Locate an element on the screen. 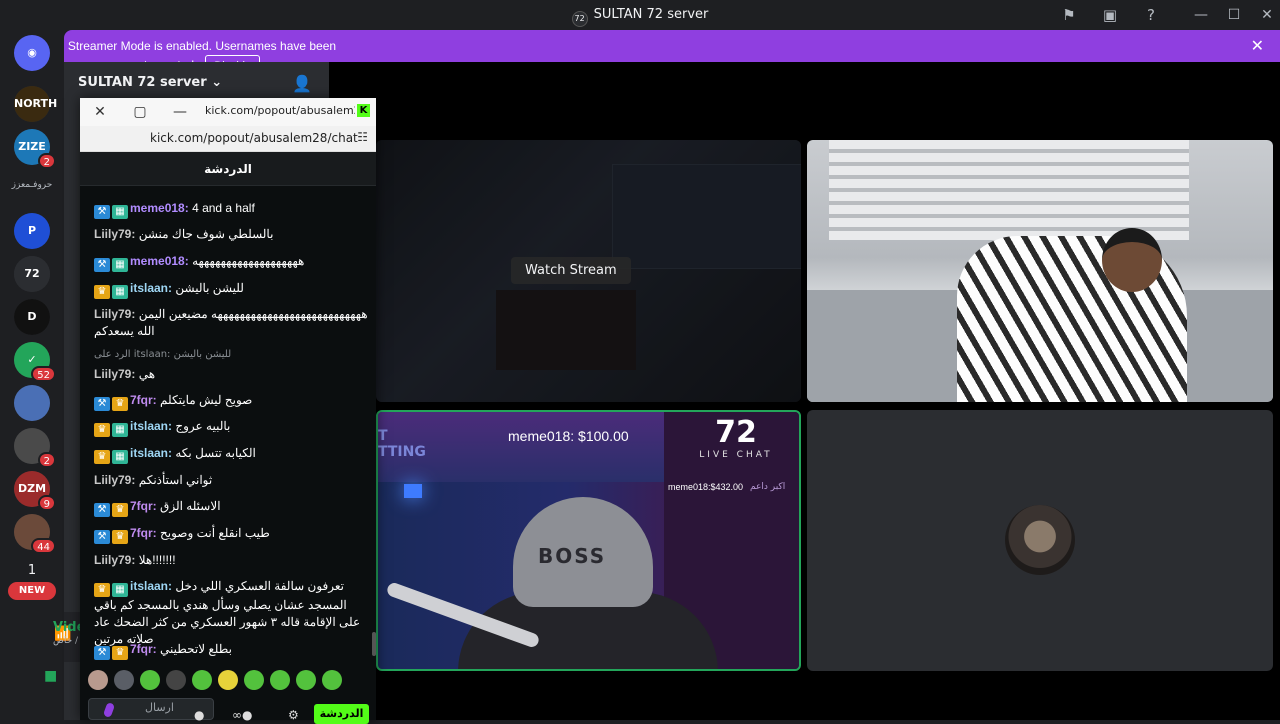 This screenshot has width=1280, height=724. server-icon: 72 is located at coordinates (32, 274).